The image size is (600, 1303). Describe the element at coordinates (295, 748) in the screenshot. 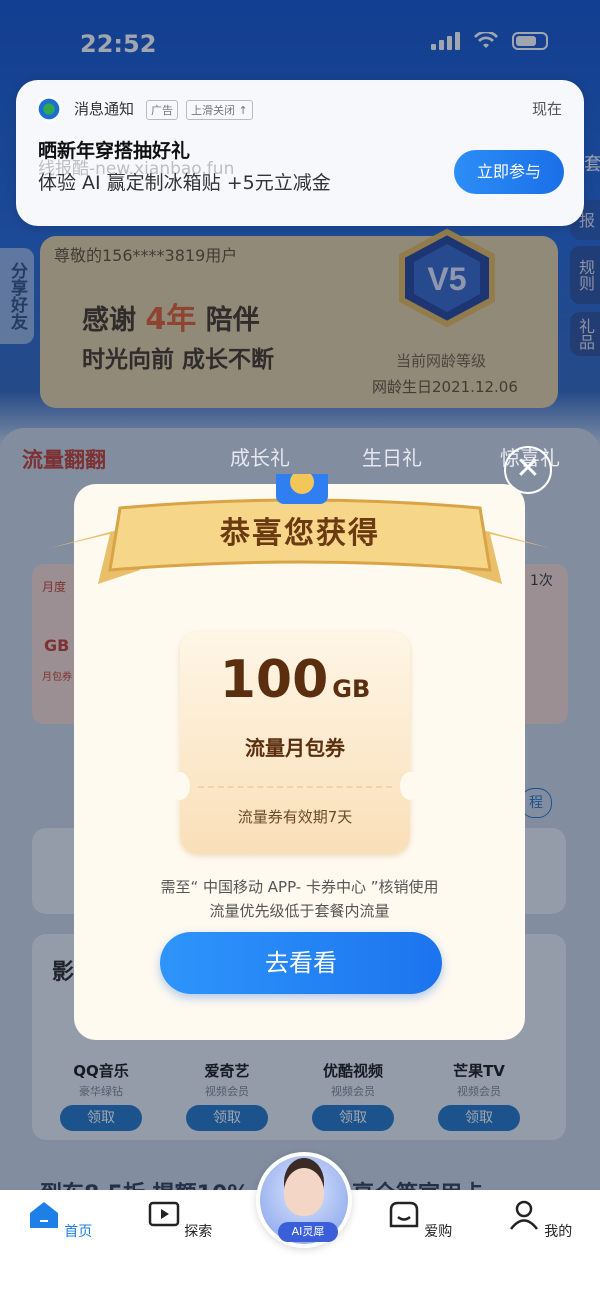

I see `coupon-name: 流量月包券` at that location.